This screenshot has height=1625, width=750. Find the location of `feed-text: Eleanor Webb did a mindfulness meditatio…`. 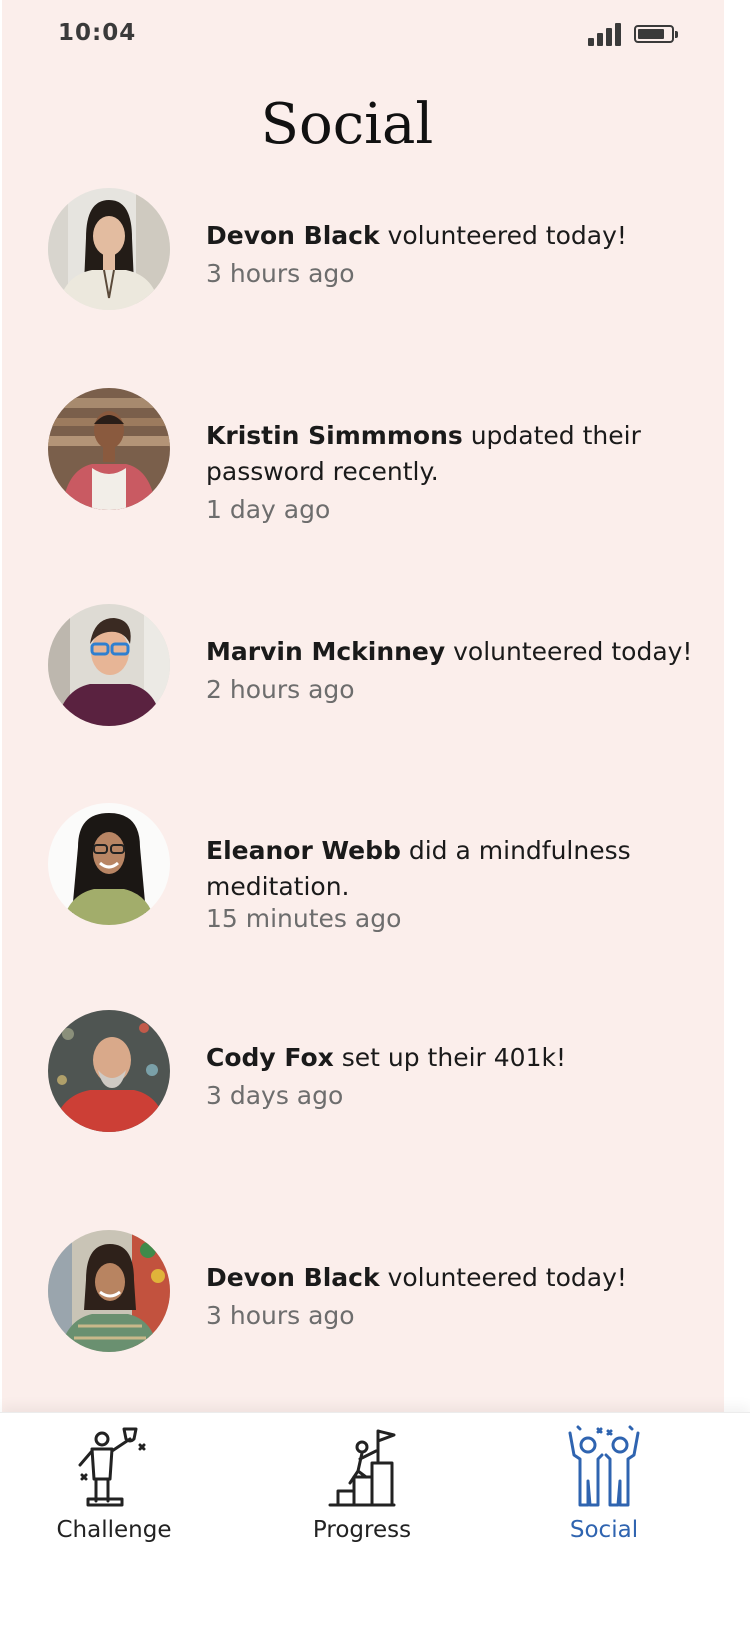

feed-text: Eleanor Webb did a mindfulness meditatio… is located at coordinates (461, 885).